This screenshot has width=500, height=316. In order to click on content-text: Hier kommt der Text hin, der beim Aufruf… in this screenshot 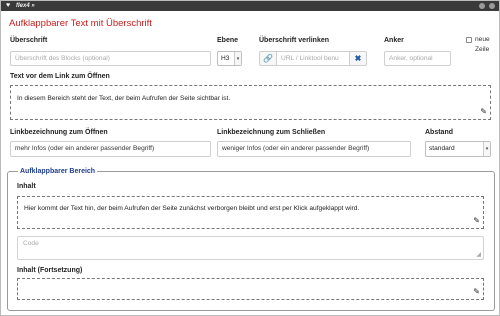, I will do `click(192, 208)`.